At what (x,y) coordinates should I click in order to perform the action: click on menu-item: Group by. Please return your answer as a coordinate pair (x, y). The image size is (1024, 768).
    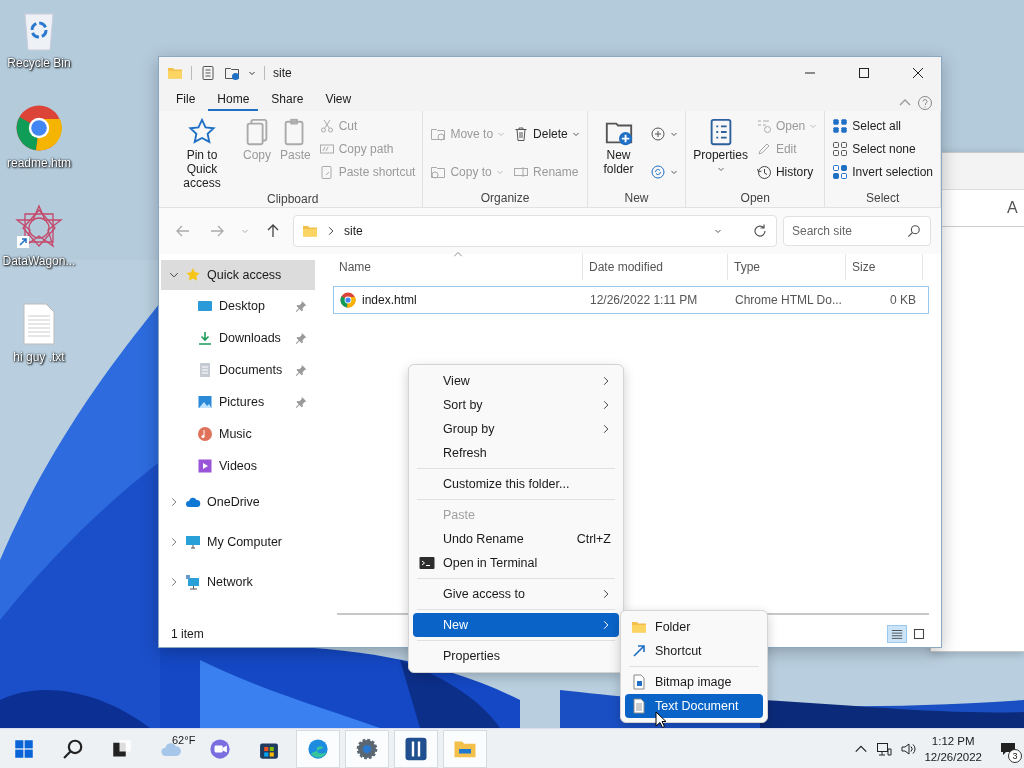
    Looking at the image, I should click on (516, 429).